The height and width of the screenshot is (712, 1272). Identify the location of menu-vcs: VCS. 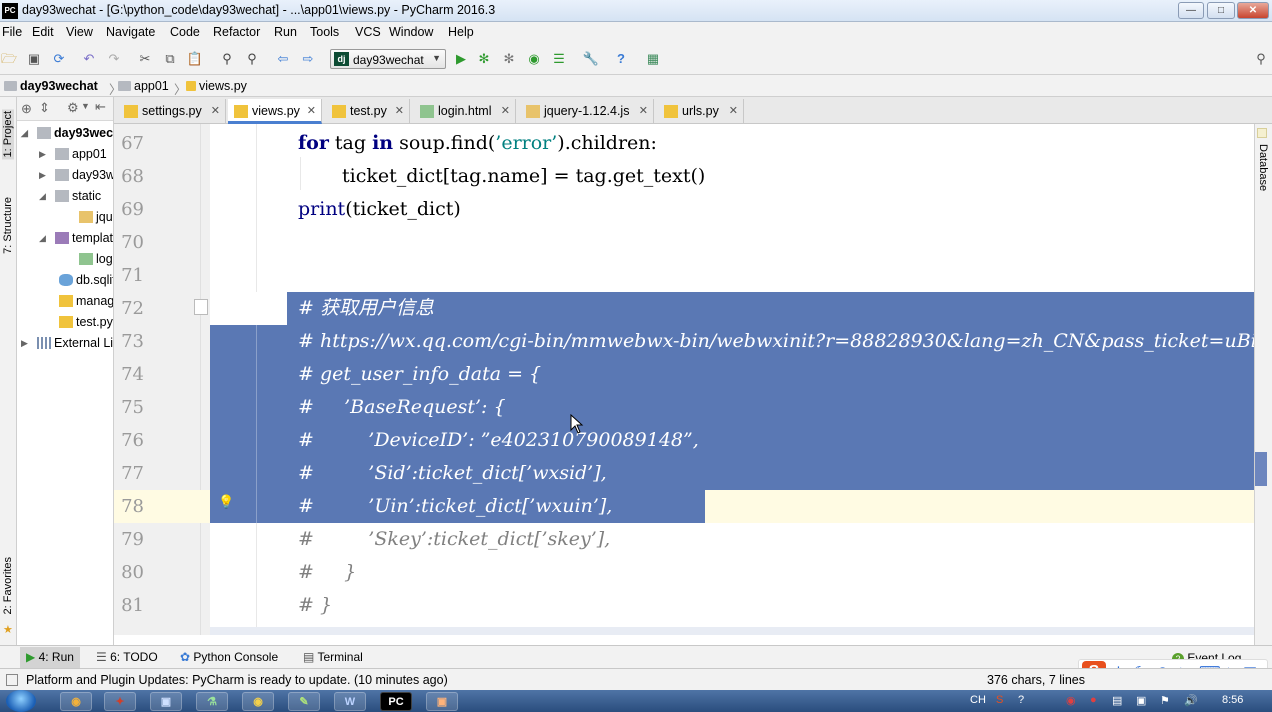
(368, 32).